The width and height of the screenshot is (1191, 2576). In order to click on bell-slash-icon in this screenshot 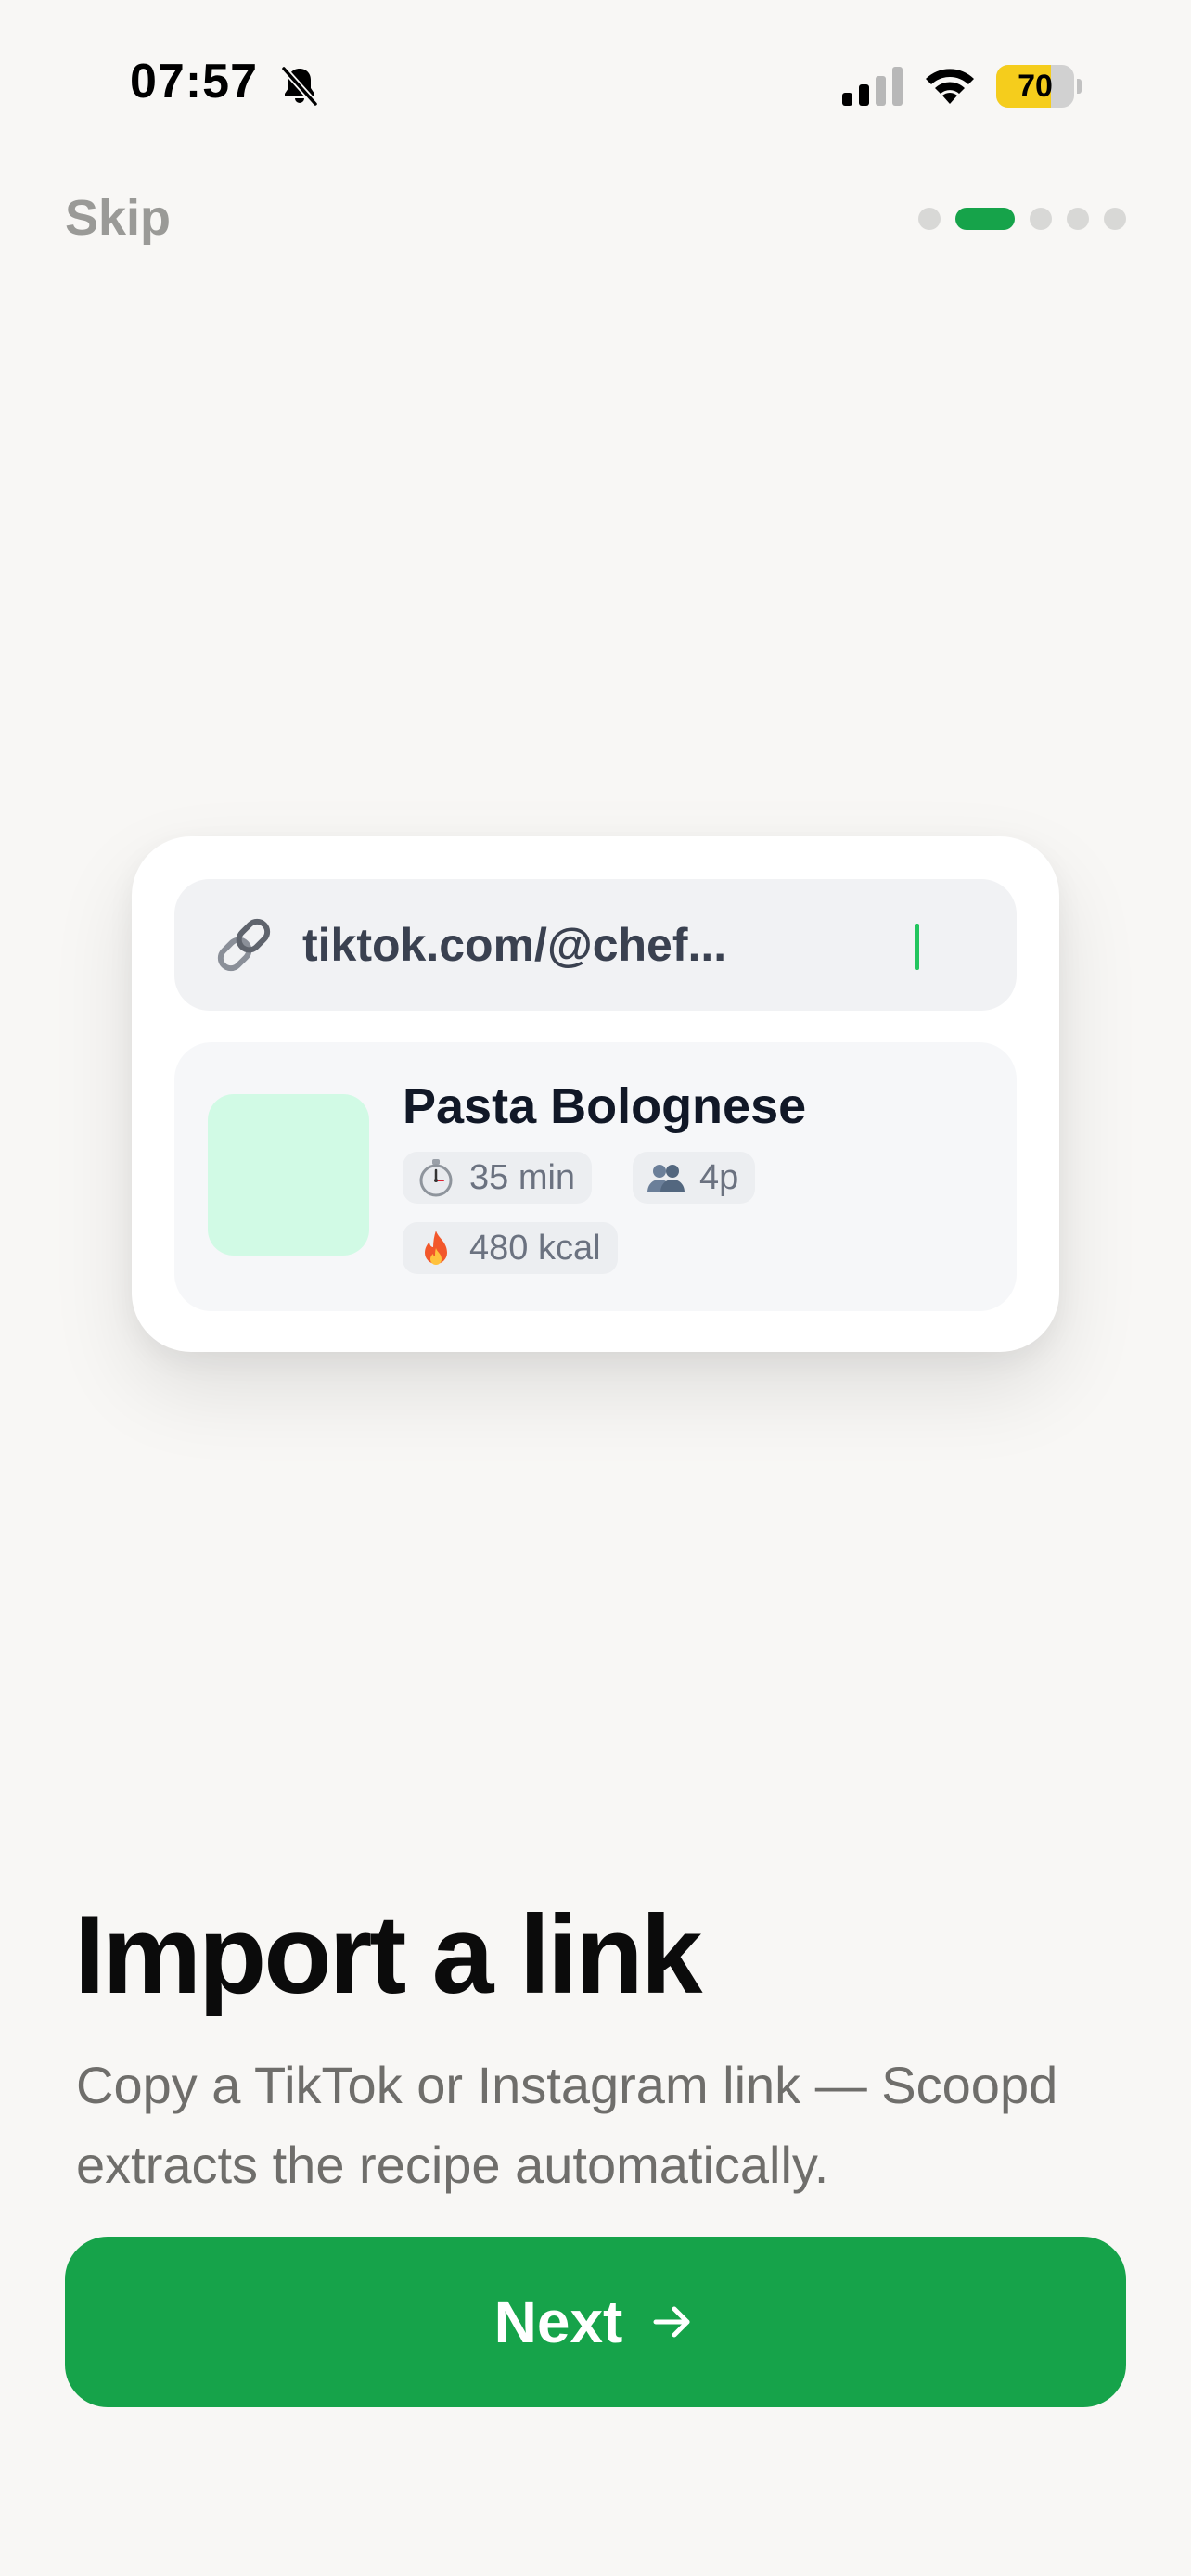, I will do `click(299, 87)`.